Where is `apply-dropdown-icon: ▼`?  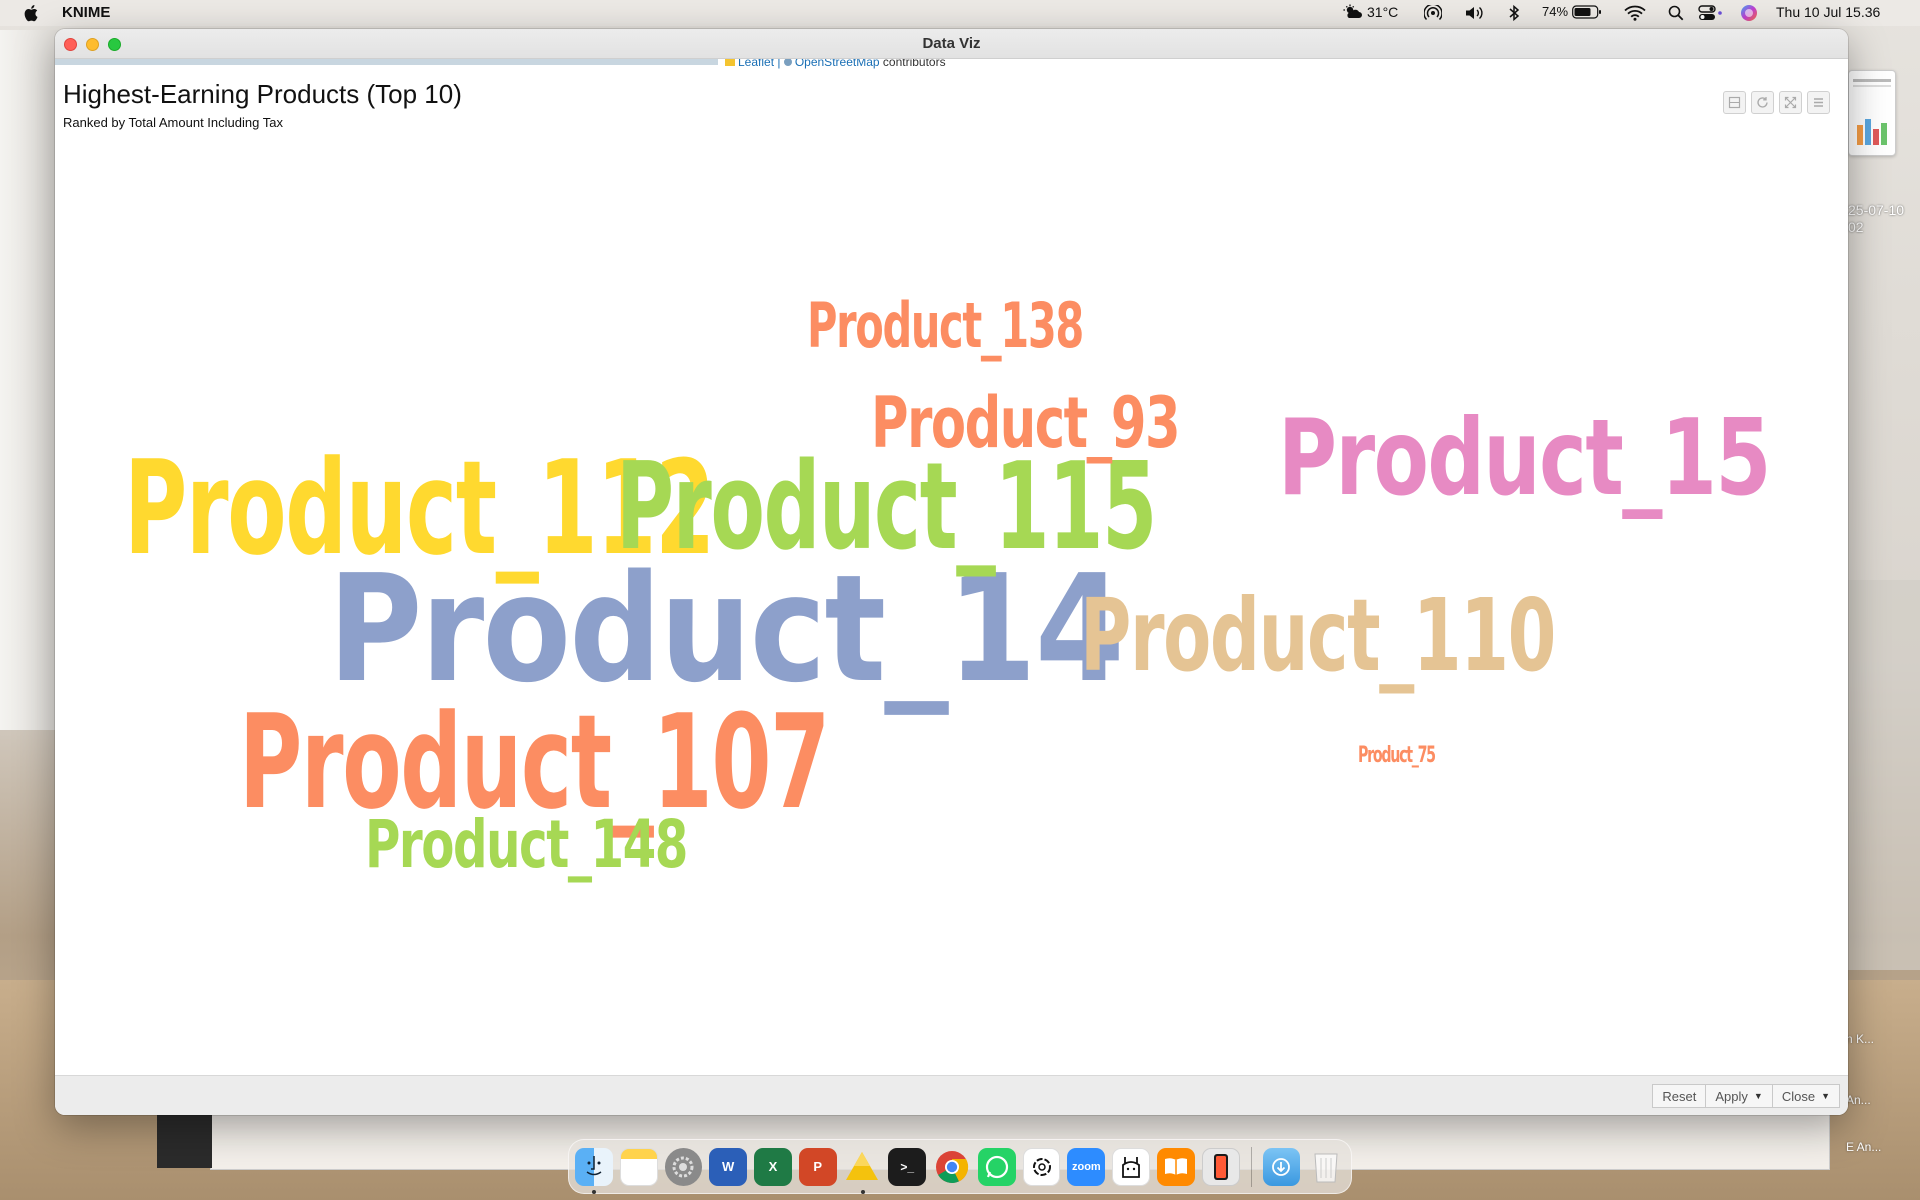
apply-dropdown-icon: ▼ is located at coordinates (1758, 1096).